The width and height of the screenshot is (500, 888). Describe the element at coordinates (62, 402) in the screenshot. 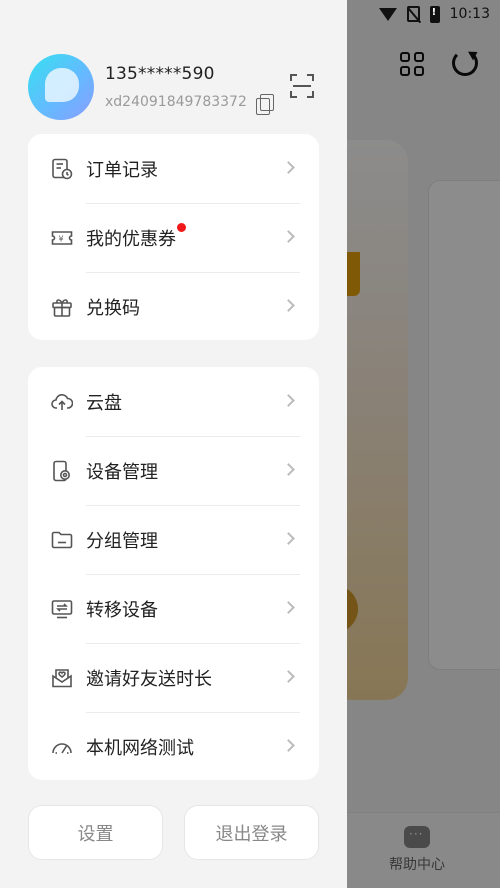

I see `cloud-upload-icon` at that location.